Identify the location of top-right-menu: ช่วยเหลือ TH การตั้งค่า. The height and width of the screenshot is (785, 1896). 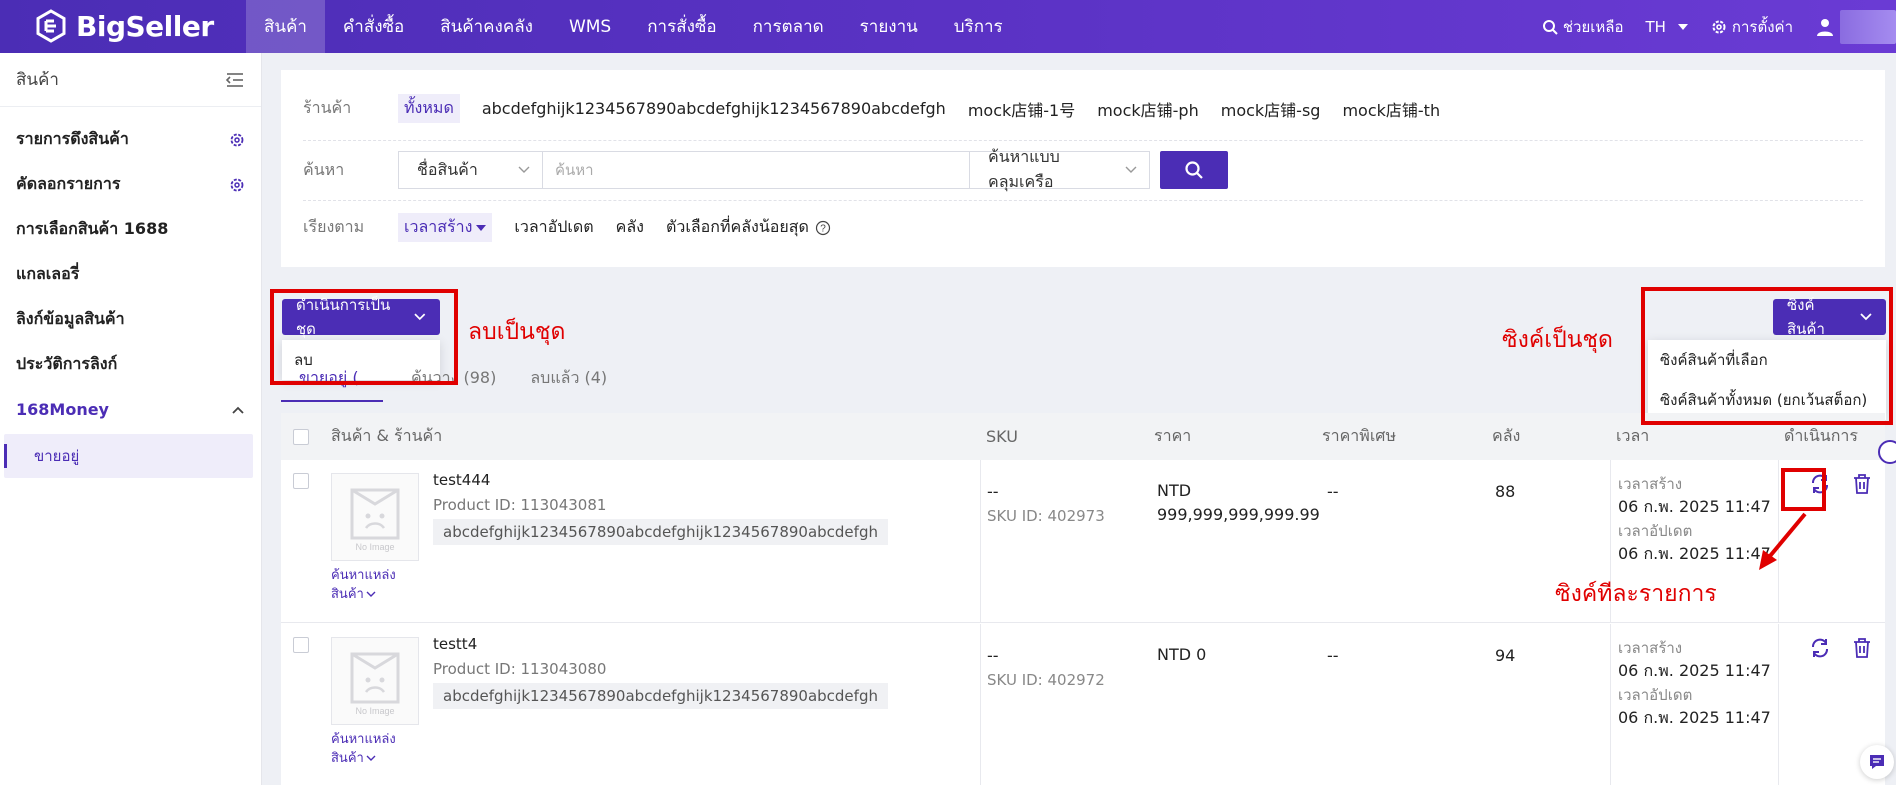
(1719, 26).